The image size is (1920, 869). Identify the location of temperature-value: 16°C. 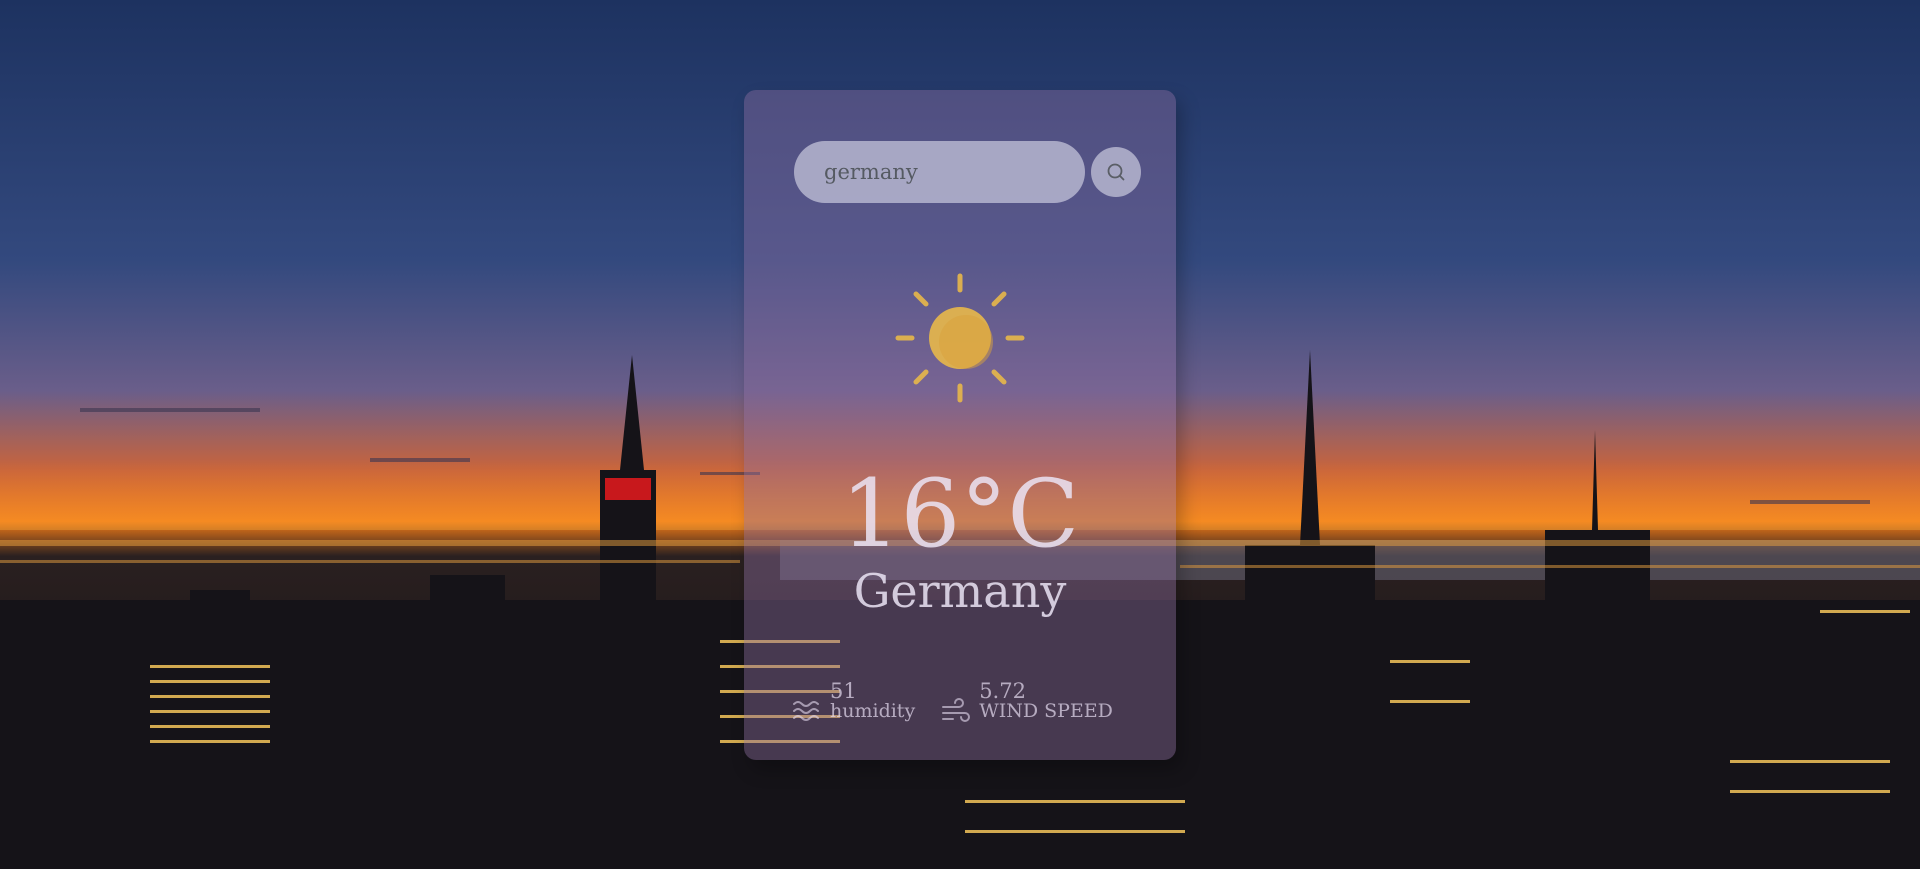
(960, 514).